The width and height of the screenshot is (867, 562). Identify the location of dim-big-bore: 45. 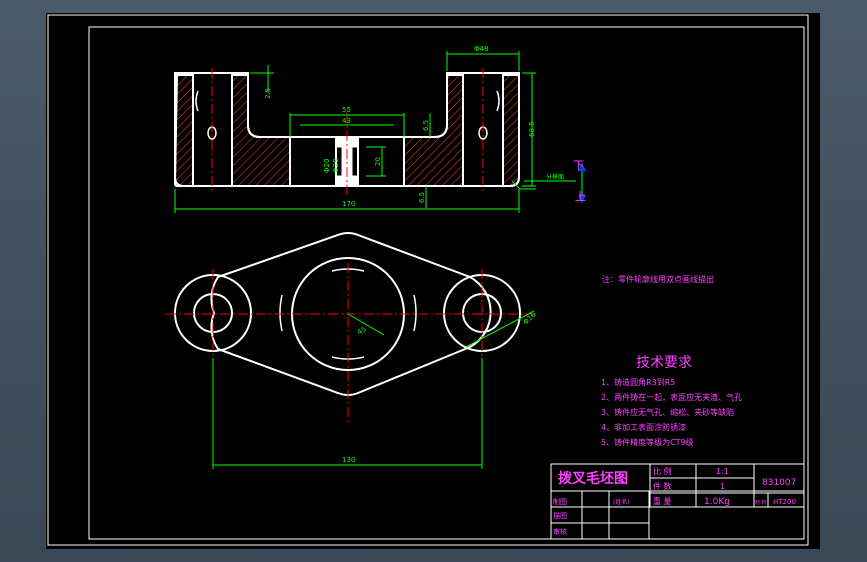
(362, 330).